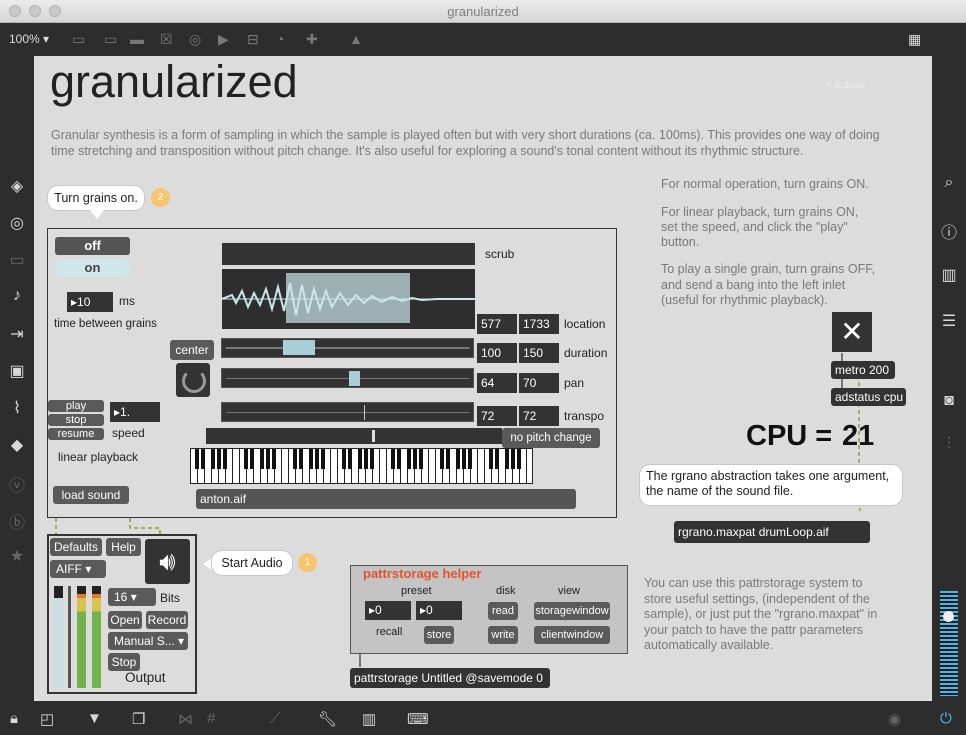  What do you see at coordinates (772, 532) in the screenshot?
I see `rgrano-object: rgrano.maxpat drumLoop.aif` at bounding box center [772, 532].